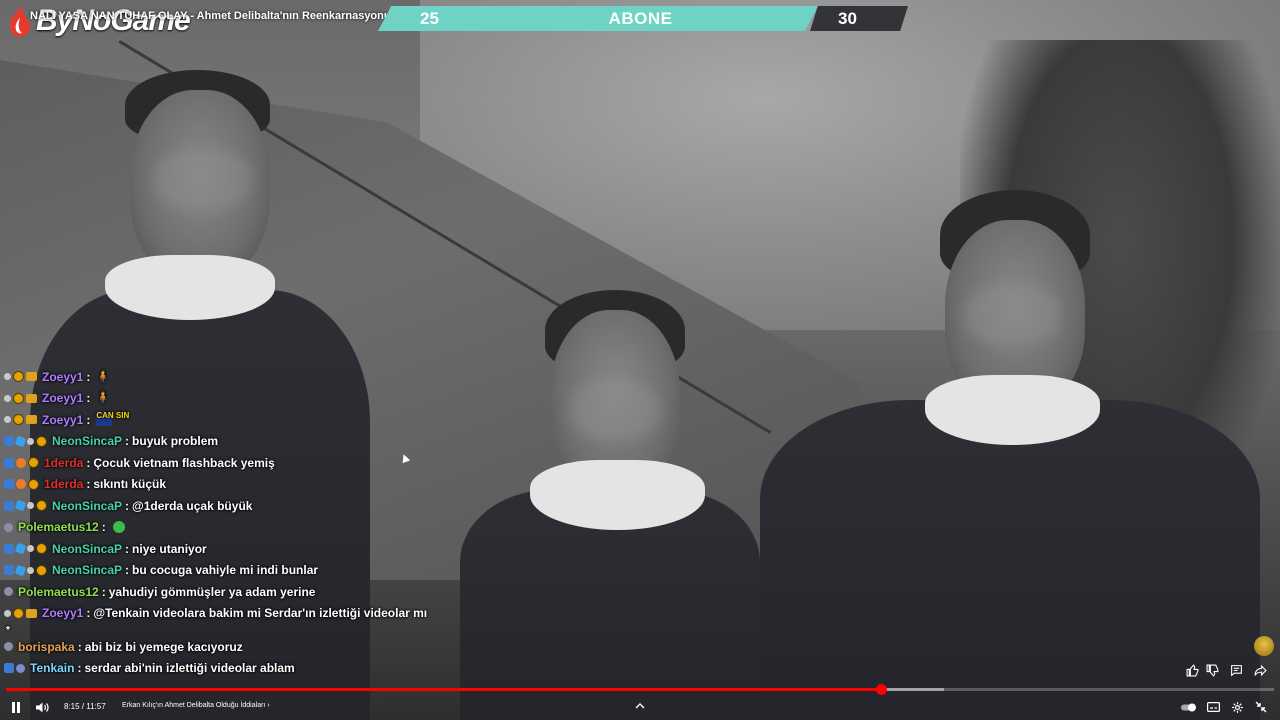 This screenshot has height=720, width=1280. I want to click on gear-icon, so click(1237, 707).